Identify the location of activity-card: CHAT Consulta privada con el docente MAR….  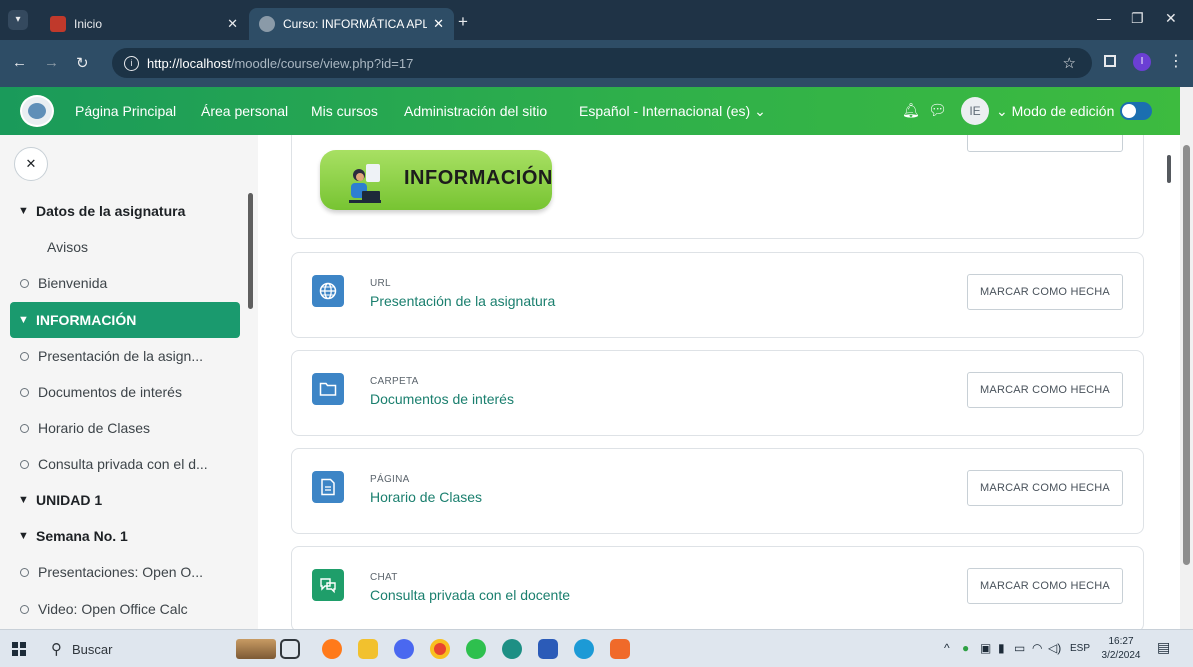
(717, 587).